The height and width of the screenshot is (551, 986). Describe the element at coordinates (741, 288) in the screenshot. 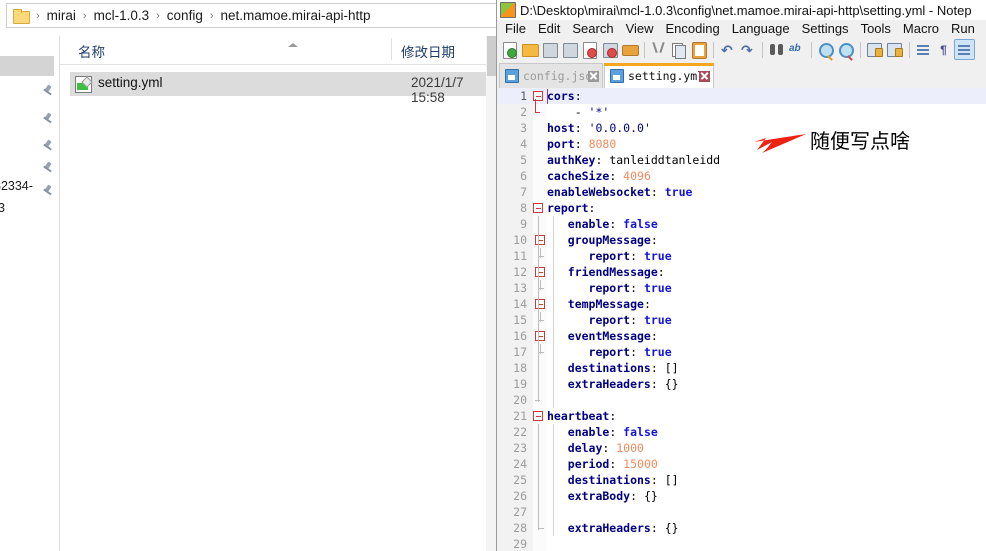

I see `editor-line: 13 report: true` at that location.